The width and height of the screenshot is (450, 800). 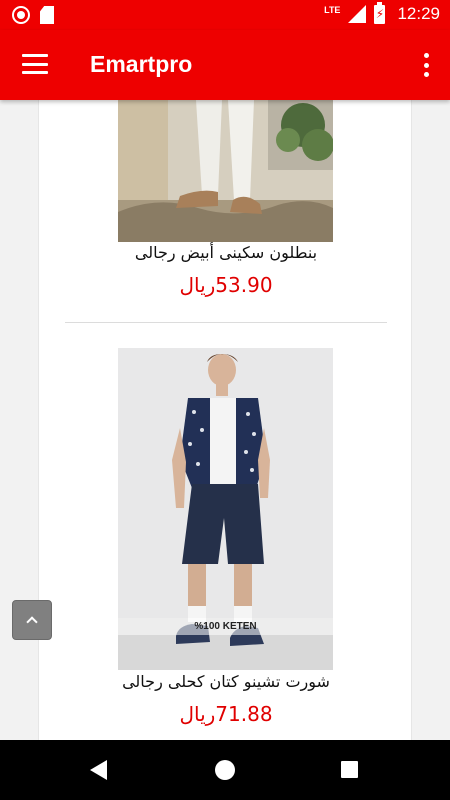 I want to click on scroll-to-top-button, so click(x=32, y=620).